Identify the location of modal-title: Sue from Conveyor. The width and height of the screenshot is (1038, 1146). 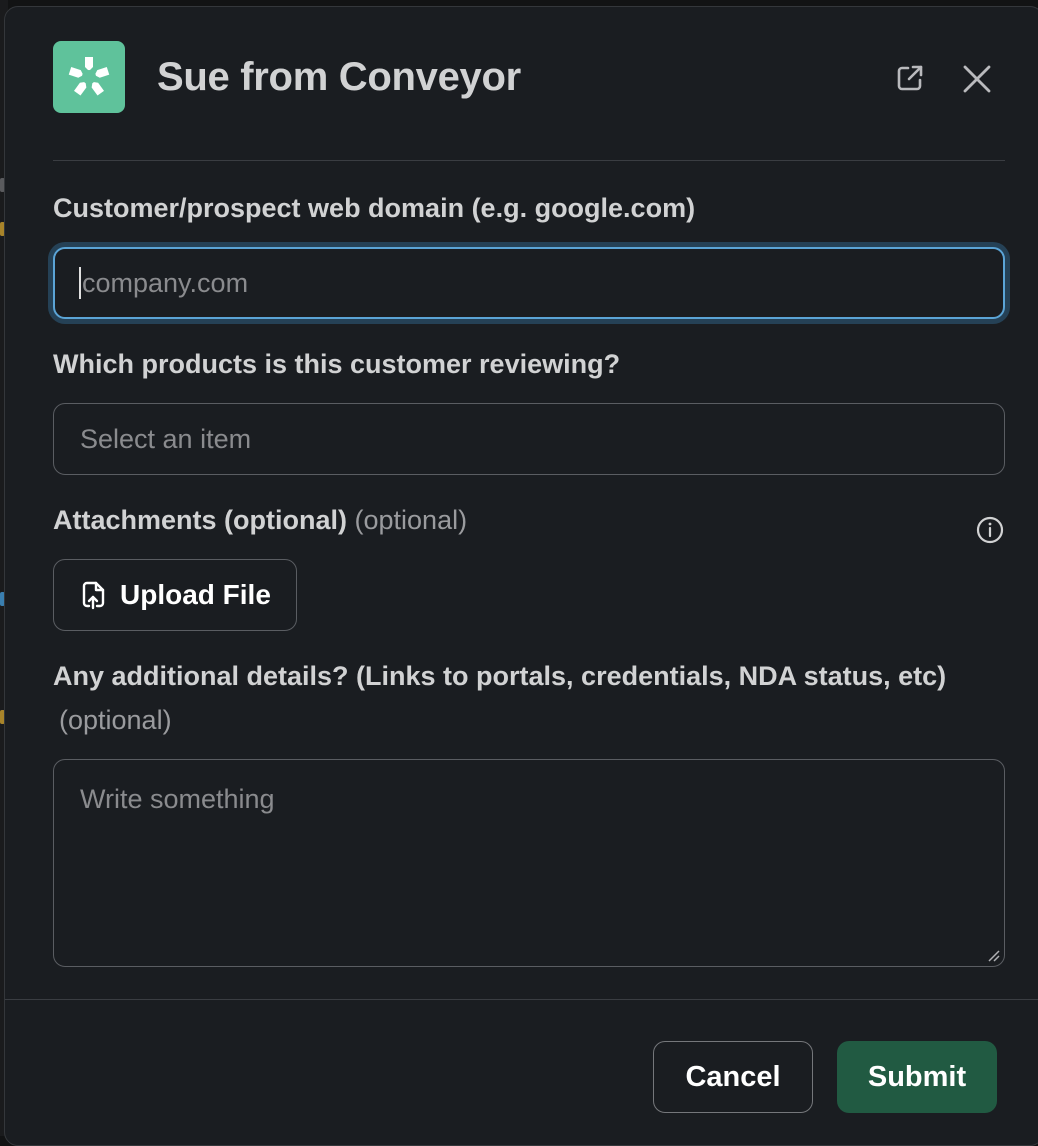
(339, 77).